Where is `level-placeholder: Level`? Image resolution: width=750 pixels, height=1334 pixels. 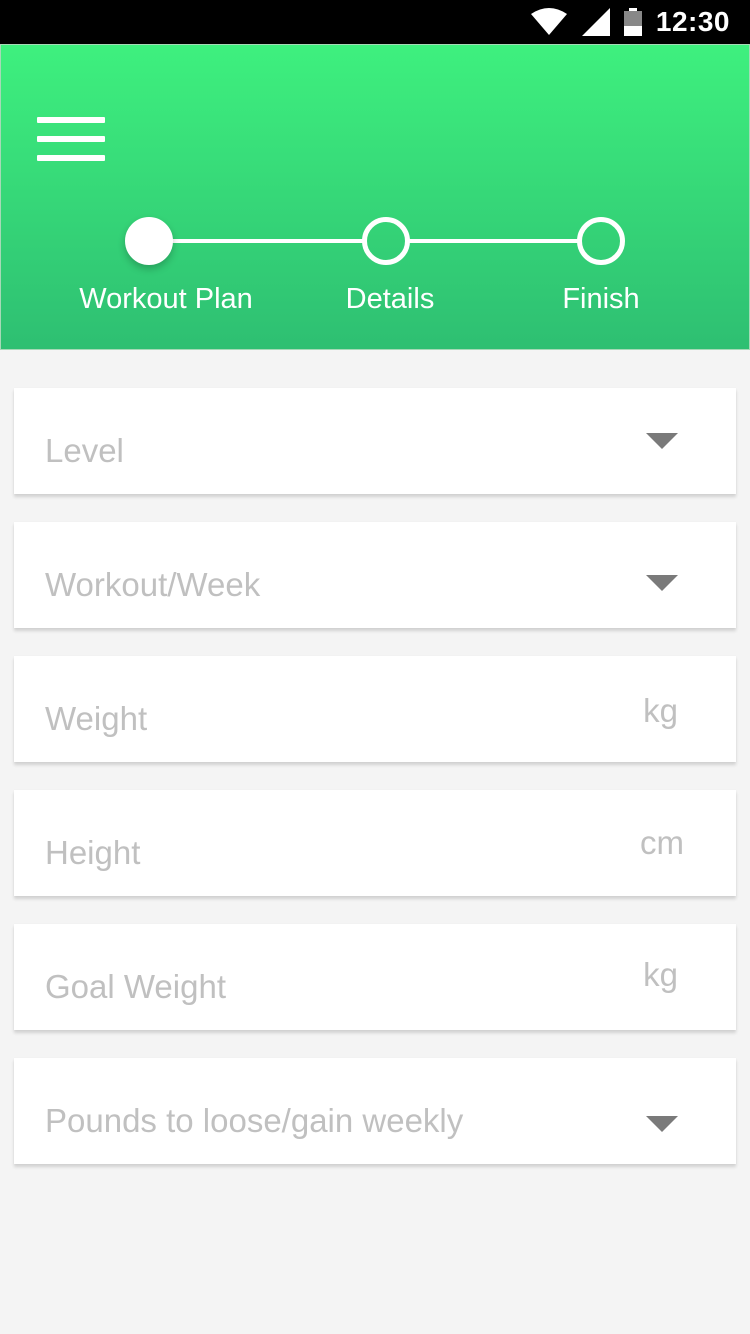
level-placeholder: Level is located at coordinates (84, 450).